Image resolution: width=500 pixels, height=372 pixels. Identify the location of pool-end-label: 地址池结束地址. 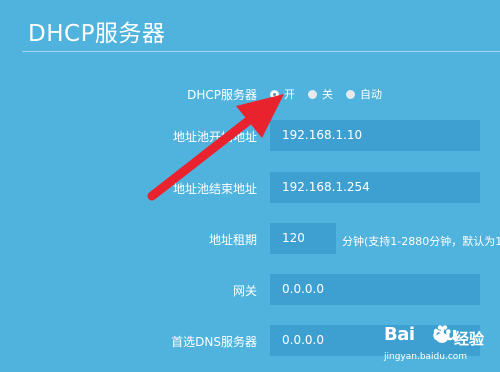
(214, 189).